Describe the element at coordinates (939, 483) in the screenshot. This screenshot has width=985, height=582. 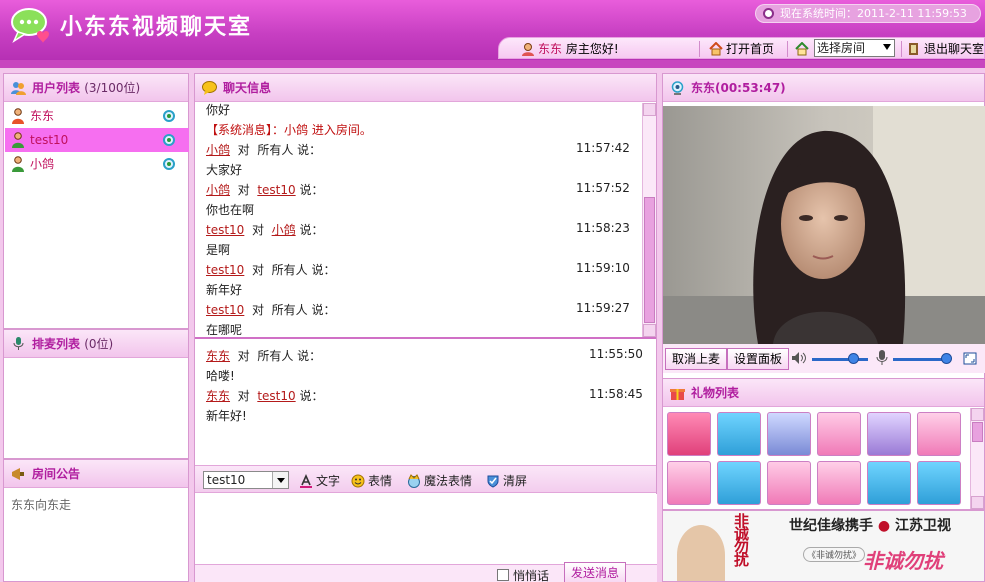
I see `gift-drink-icon` at that location.